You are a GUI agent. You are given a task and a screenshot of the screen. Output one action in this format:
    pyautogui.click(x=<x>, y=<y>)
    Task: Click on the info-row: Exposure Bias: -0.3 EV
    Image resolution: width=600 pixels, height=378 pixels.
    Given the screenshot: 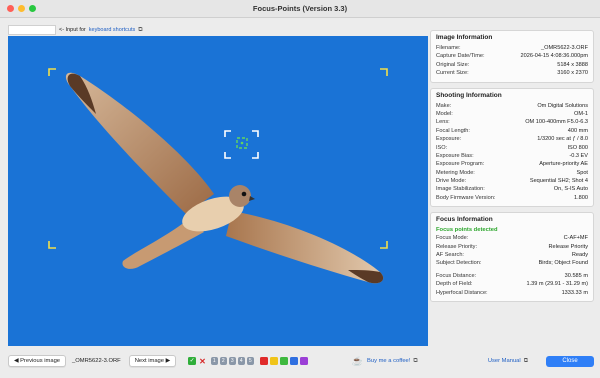 What is the action you would take?
    pyautogui.click(x=512, y=156)
    